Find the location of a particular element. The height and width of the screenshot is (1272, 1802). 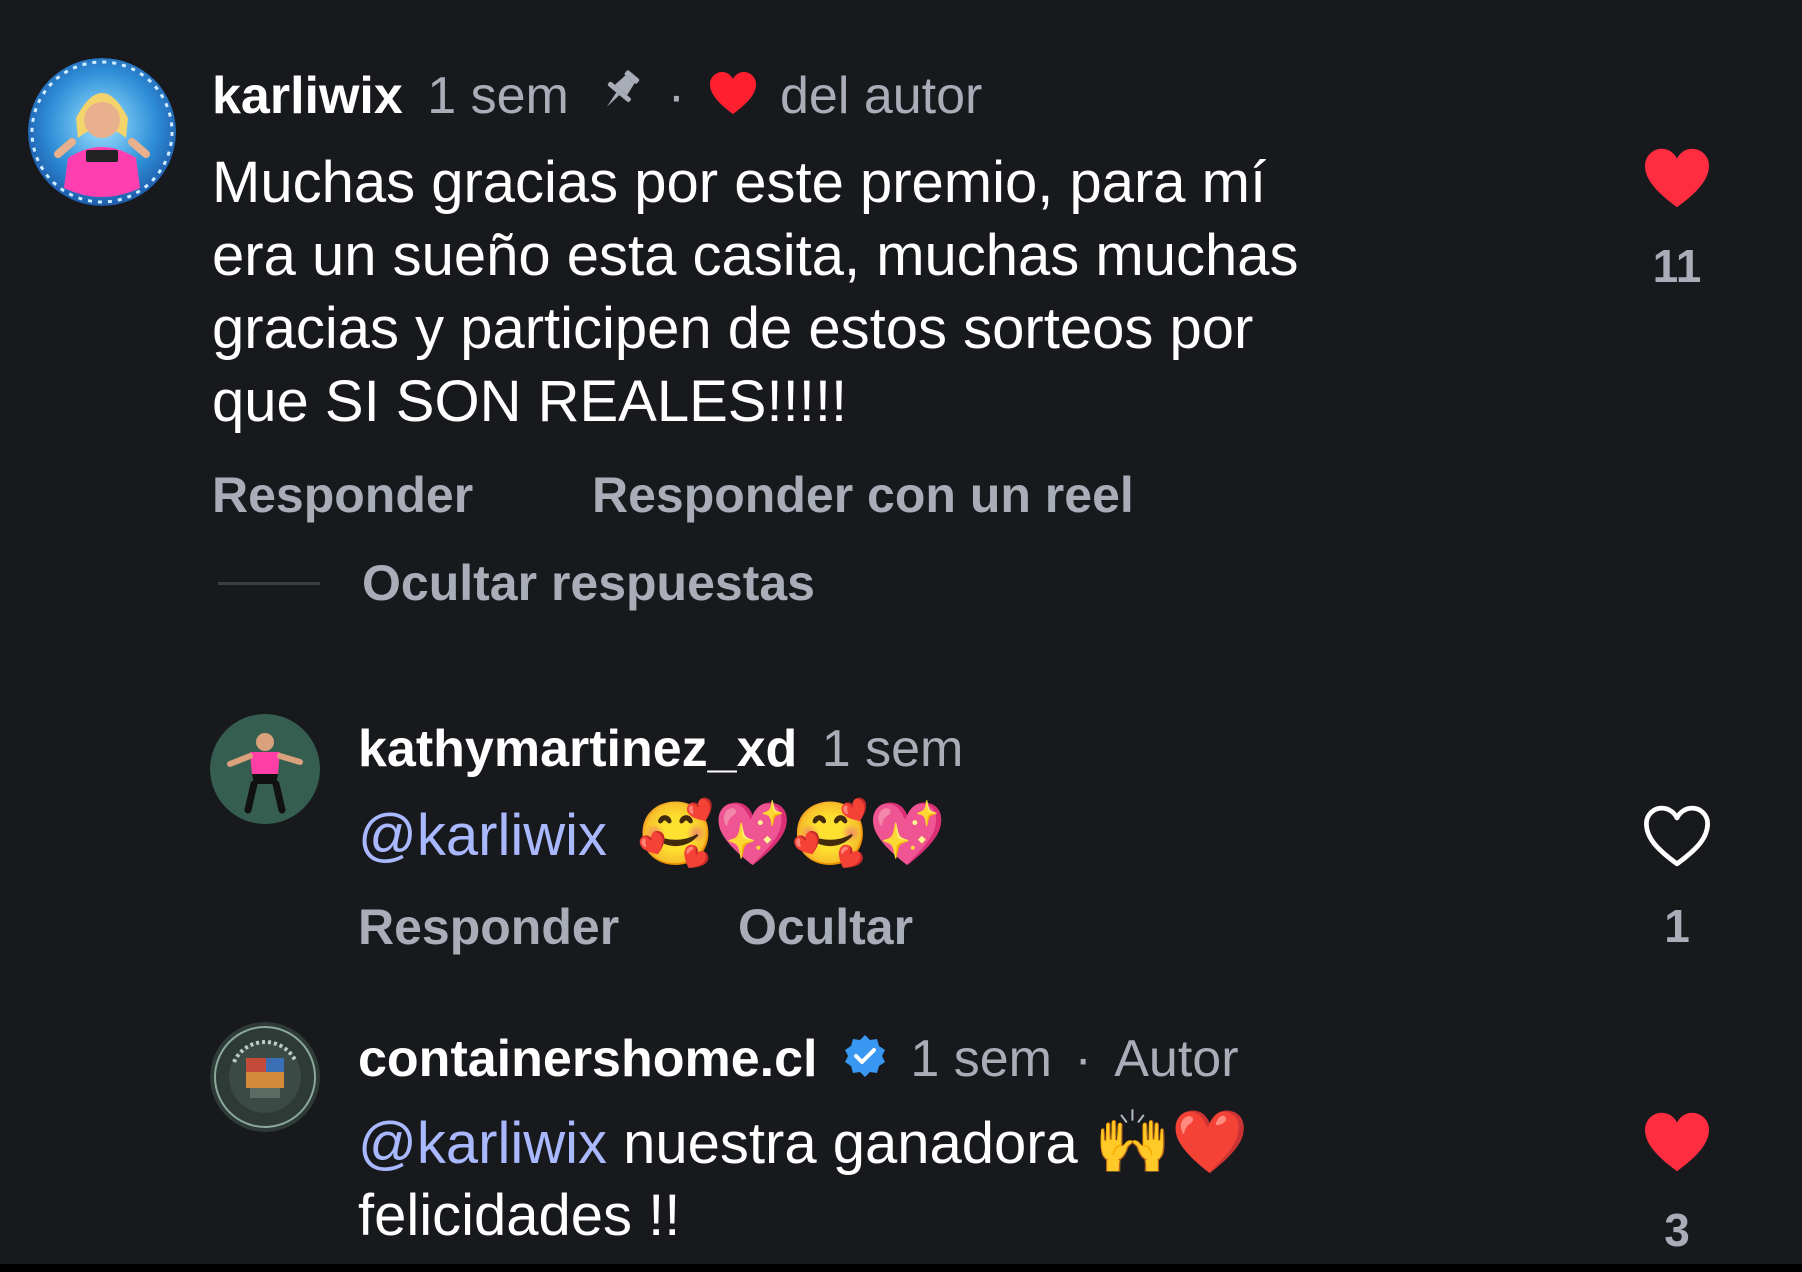

text-line: que SI SON REALES!!!!! is located at coordinates (530, 401).